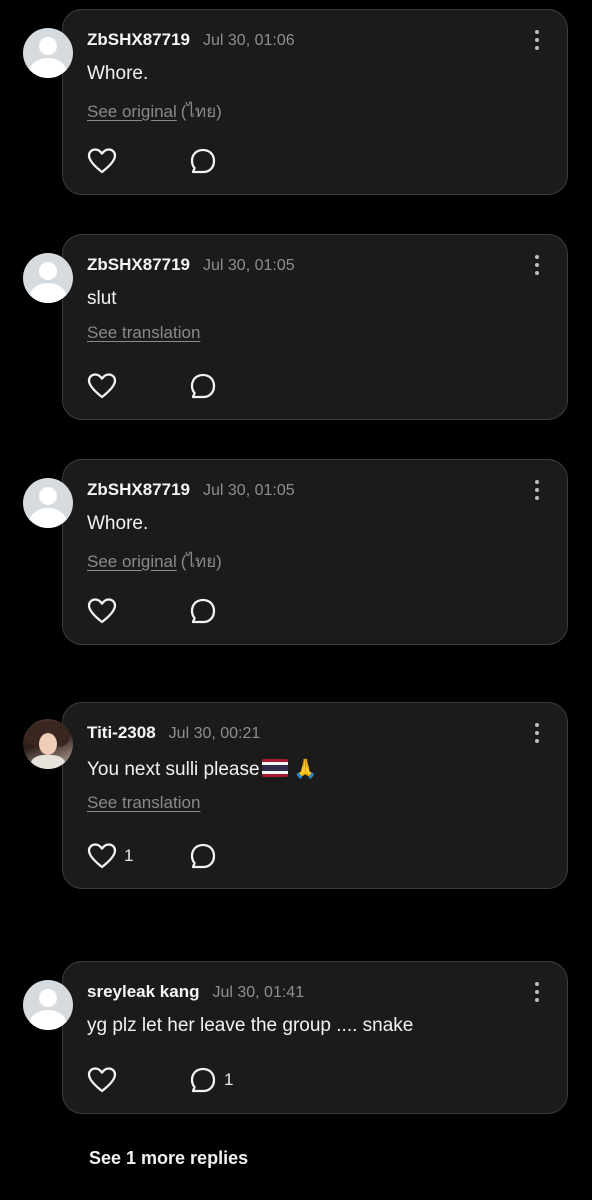 The height and width of the screenshot is (1200, 592). What do you see at coordinates (305, 769) in the screenshot?
I see `praying-hands-emoji: 🙏` at bounding box center [305, 769].